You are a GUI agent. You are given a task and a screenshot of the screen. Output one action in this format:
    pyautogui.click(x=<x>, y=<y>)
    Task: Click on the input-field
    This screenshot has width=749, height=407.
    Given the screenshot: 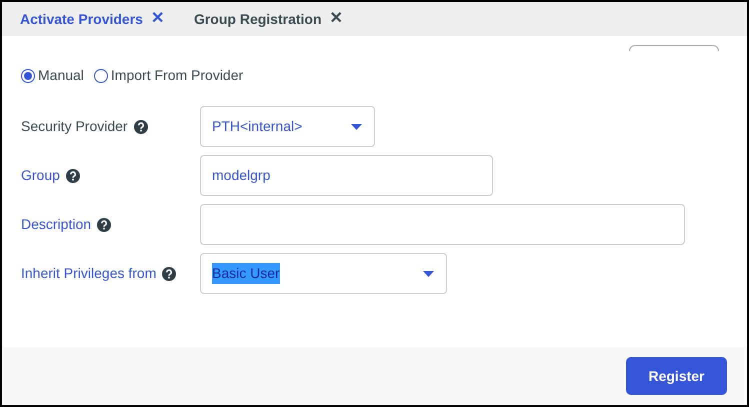 What is the action you would take?
    pyautogui.click(x=442, y=224)
    